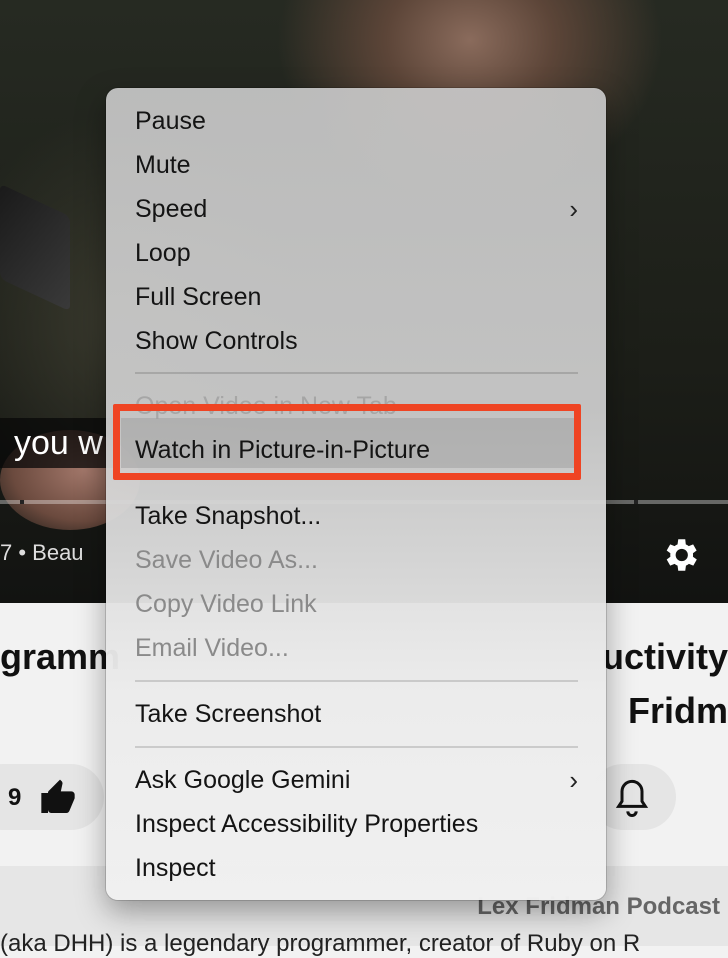 This screenshot has height=958, width=728. I want to click on video-caption: you w, so click(57, 443).